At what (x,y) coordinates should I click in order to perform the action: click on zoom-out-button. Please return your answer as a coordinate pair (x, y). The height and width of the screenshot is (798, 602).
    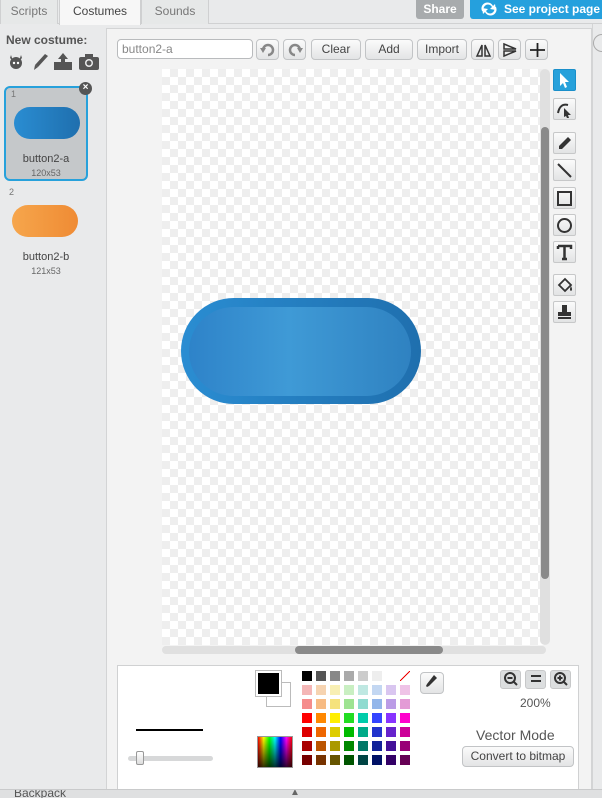
    Looking at the image, I should click on (510, 679).